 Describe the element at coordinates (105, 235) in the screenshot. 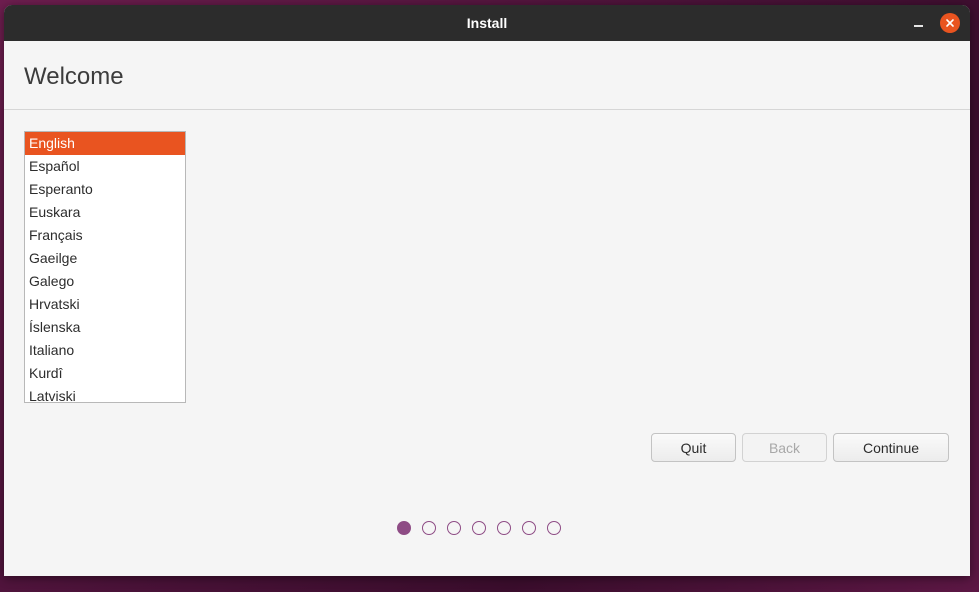

I see `language-list-item: Français` at that location.